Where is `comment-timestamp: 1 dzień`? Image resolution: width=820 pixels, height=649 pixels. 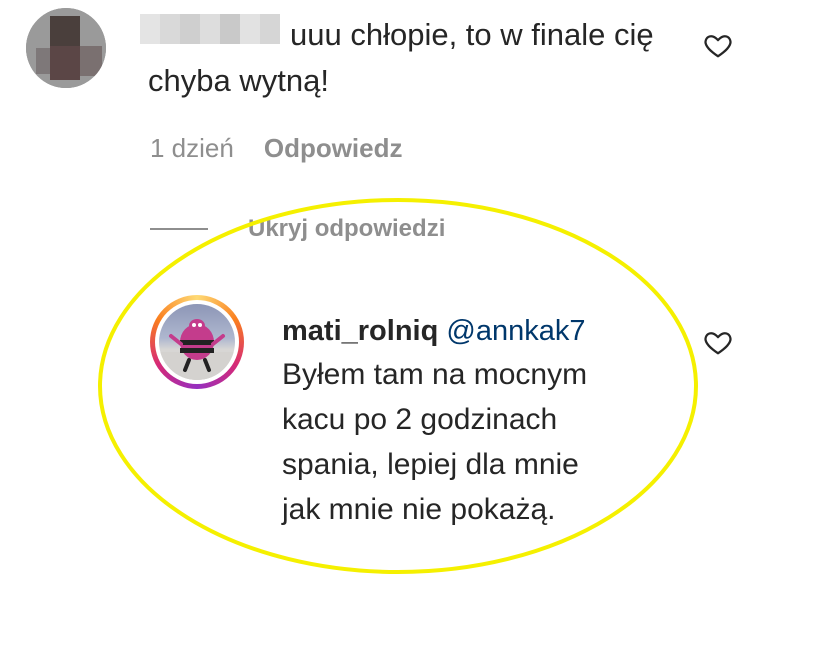
comment-timestamp: 1 dzień is located at coordinates (192, 148).